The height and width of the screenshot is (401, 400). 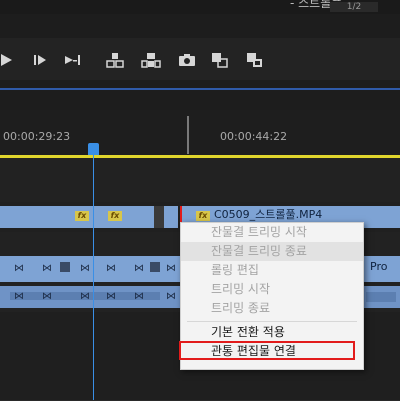 I want to click on panel-divider, so click(x=200, y=89).